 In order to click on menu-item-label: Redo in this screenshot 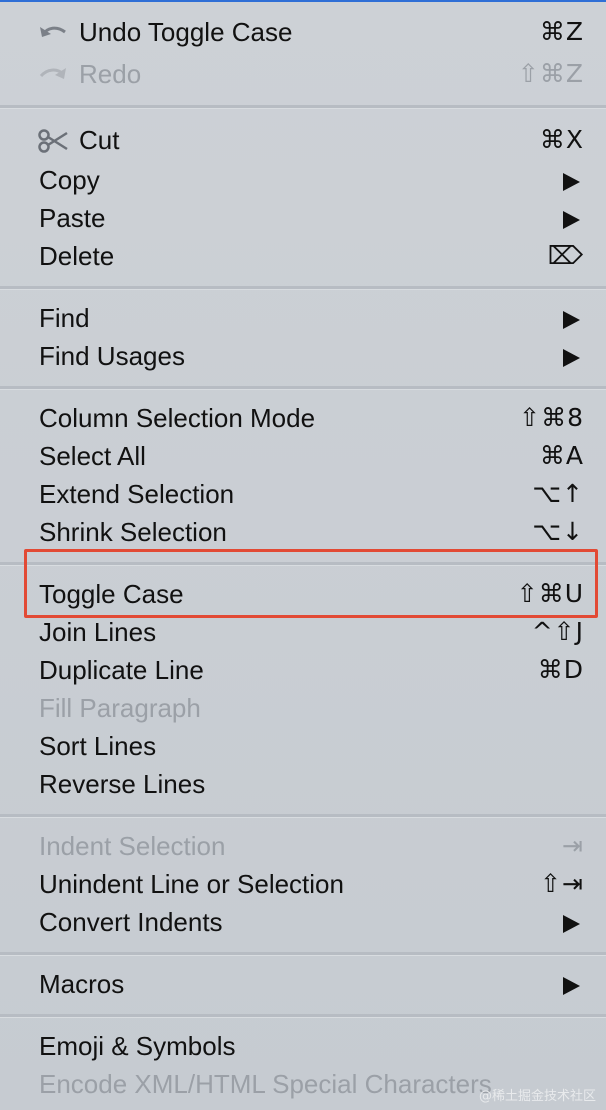, I will do `click(110, 74)`.